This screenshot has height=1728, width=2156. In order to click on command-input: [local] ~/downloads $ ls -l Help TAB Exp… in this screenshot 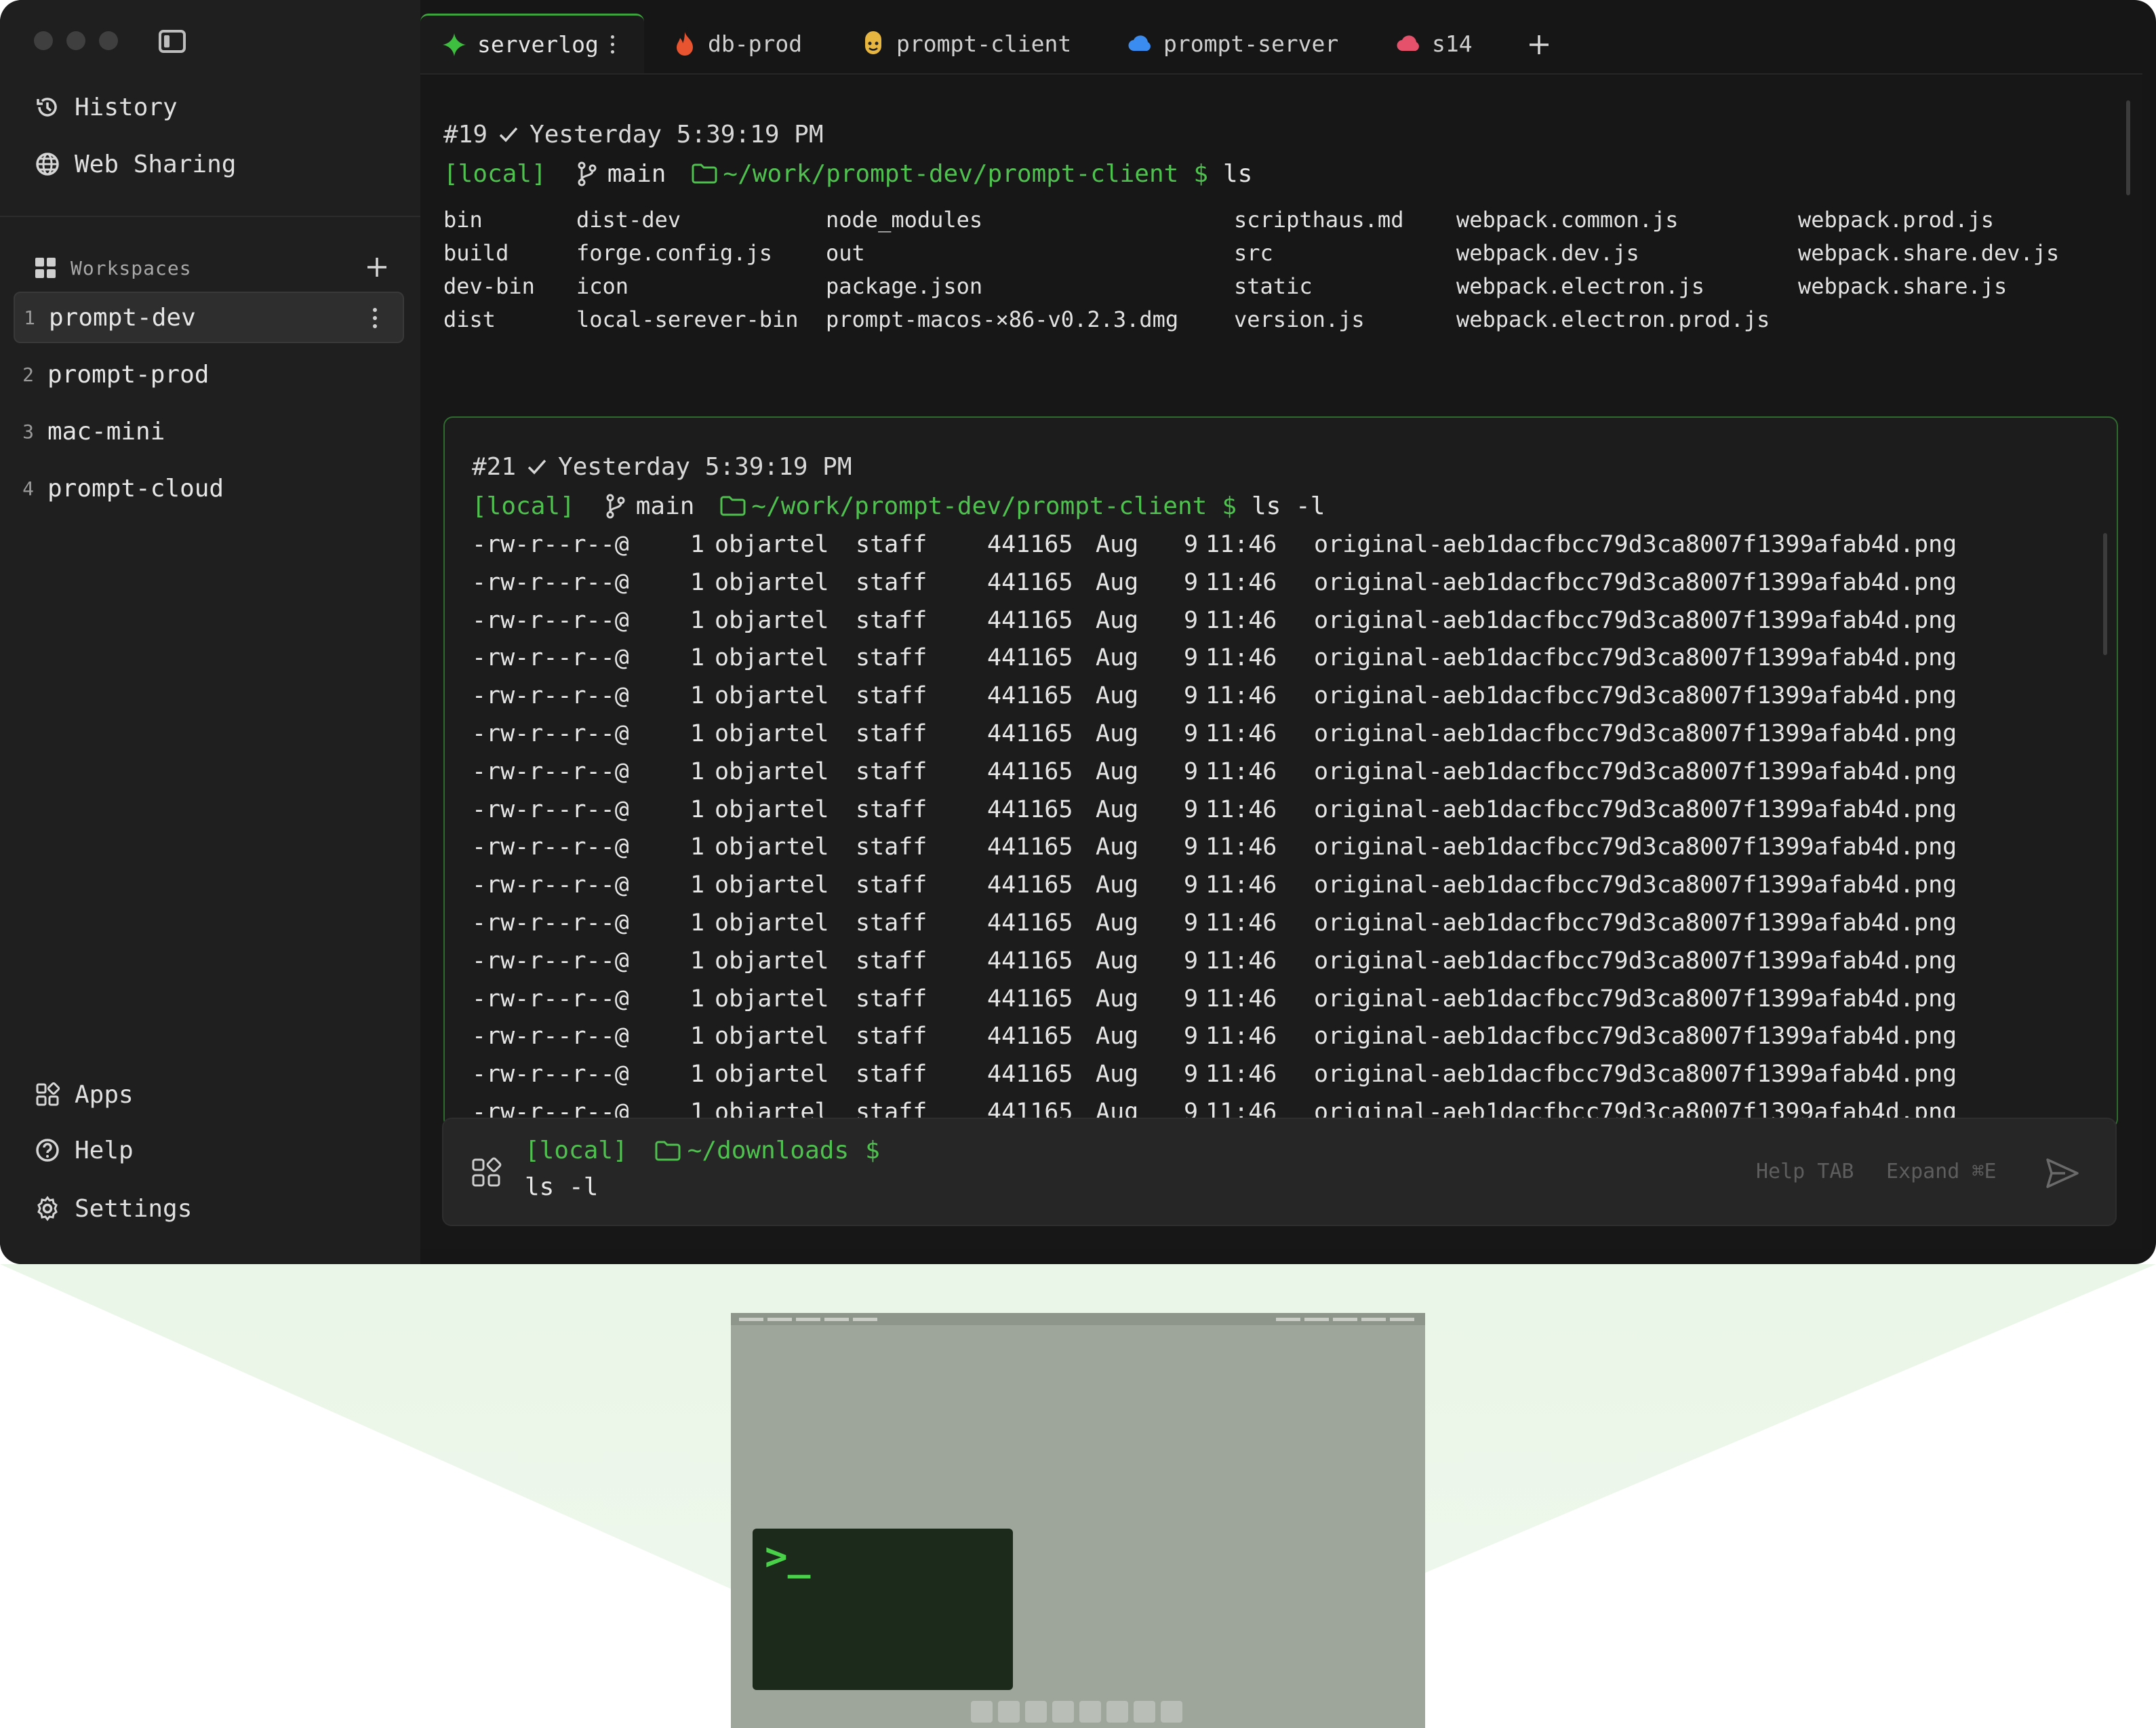, I will do `click(1279, 1172)`.